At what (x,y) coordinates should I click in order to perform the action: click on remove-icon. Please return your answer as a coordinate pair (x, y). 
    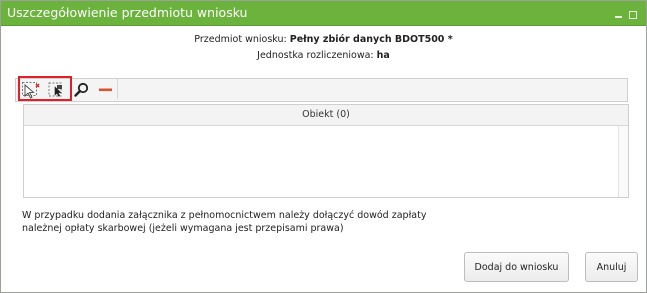
    Looking at the image, I should click on (105, 90).